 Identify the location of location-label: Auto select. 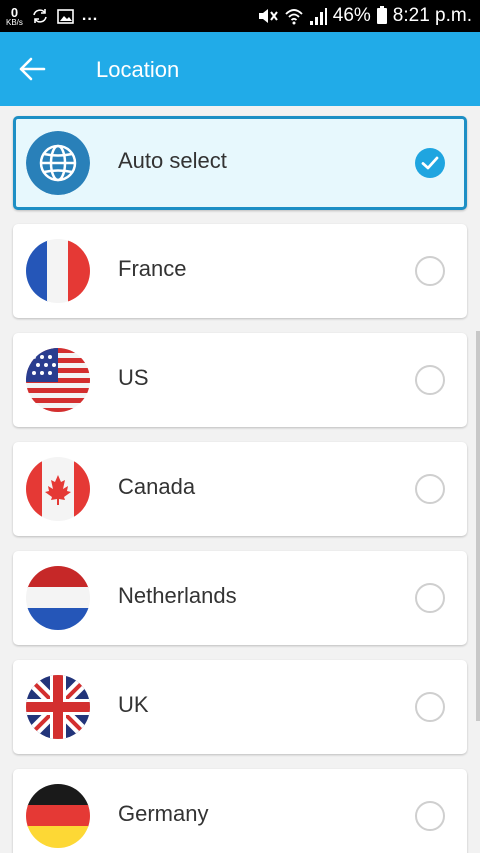
(172, 160).